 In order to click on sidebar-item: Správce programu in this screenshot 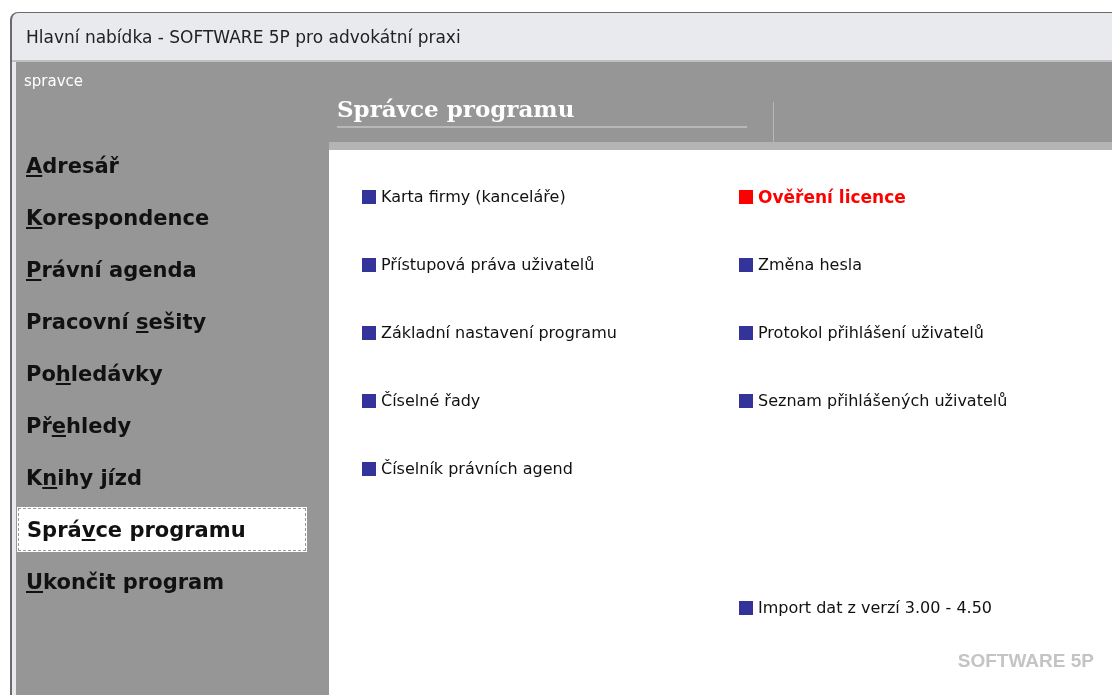, I will do `click(162, 529)`.